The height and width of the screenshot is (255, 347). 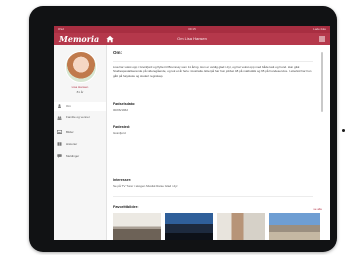 I want to click on status-time: 09:15, so click(x=192, y=29).